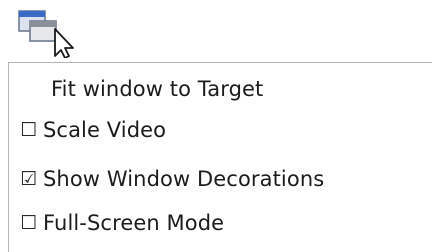  I want to click on menu-item-scale-video: ☐ Scale Video, so click(93, 130).